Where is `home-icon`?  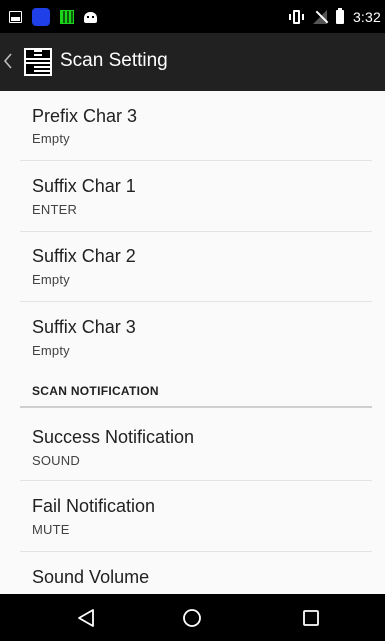 home-icon is located at coordinates (192, 617).